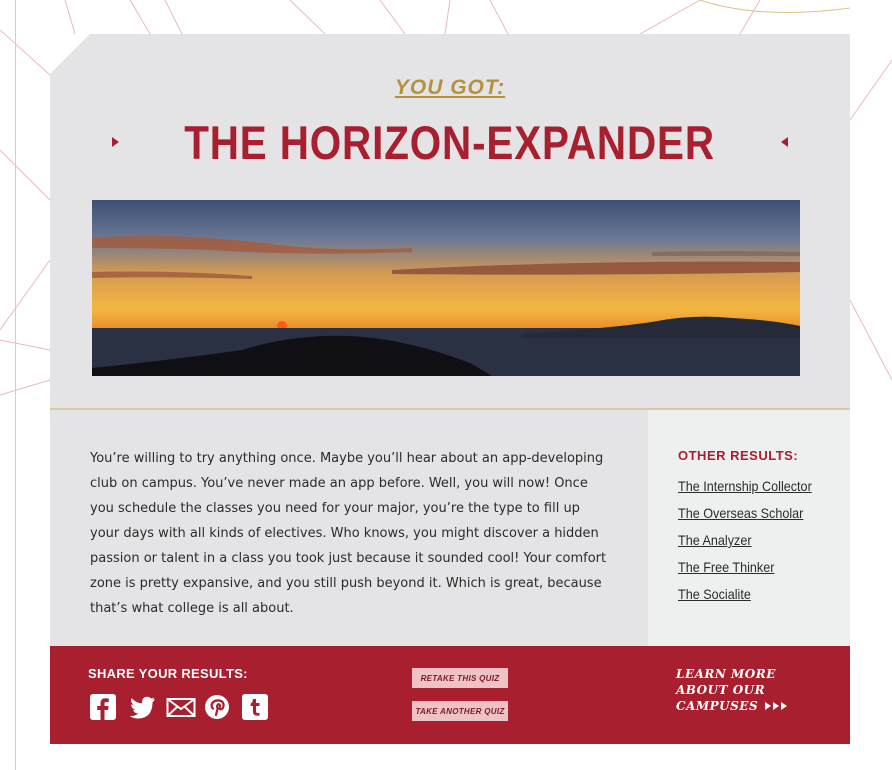  What do you see at coordinates (784, 142) in the screenshot?
I see `triangle-left-icon` at bounding box center [784, 142].